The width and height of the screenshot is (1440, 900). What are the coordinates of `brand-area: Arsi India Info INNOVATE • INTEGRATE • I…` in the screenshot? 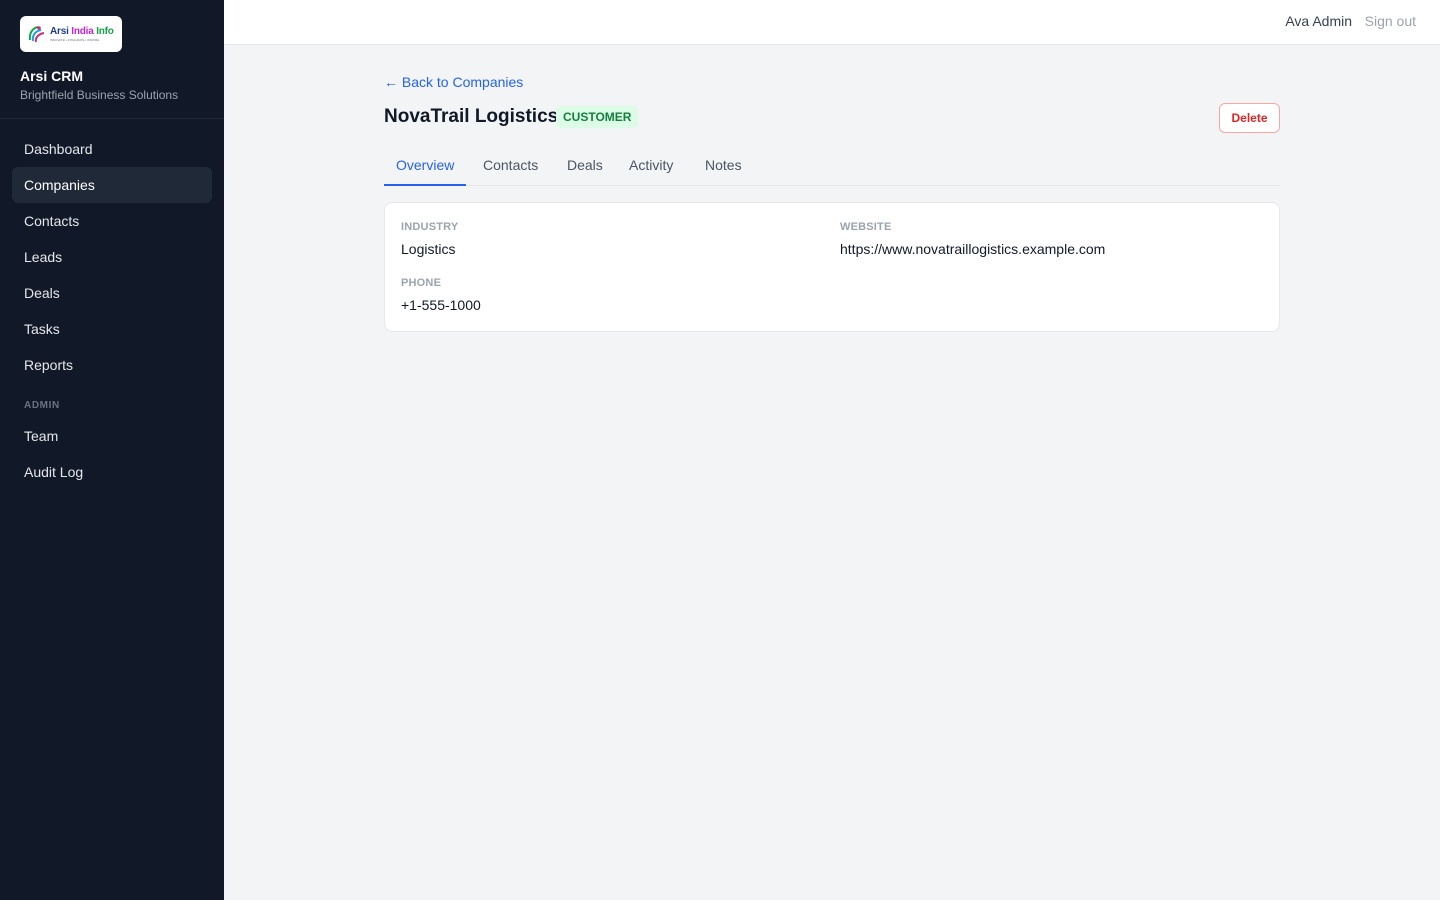 It's located at (112, 59).